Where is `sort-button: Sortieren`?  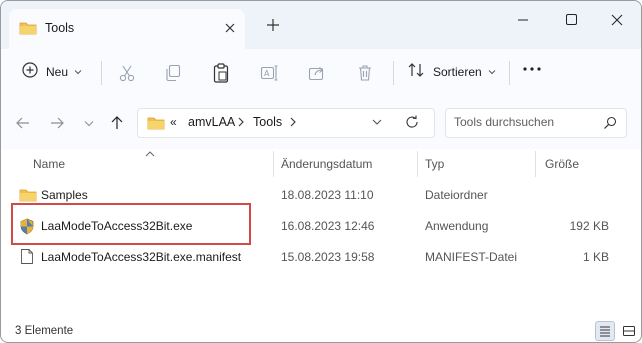 sort-button: Sortieren is located at coordinates (451, 71).